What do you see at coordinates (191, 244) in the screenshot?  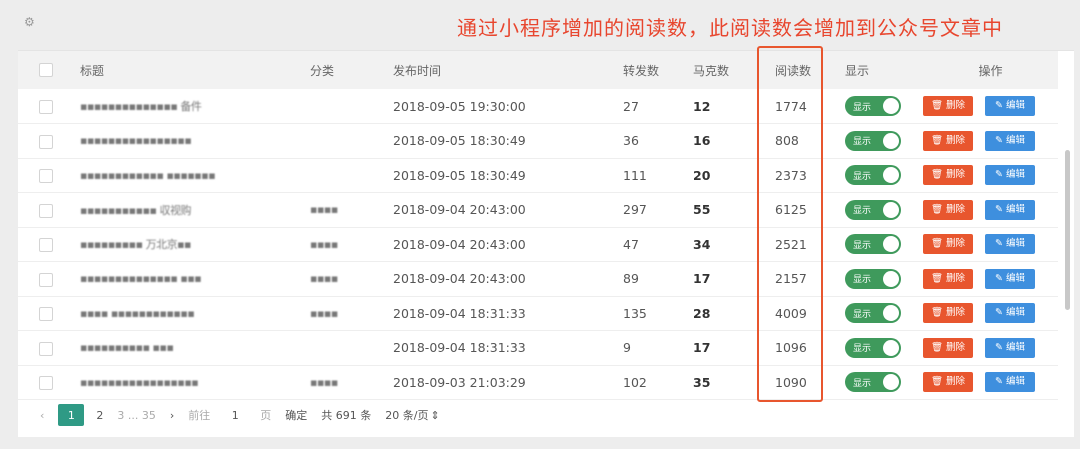 I see `article-title: ▪▪▪▪▪▪▪▪▪ 万北京▪▪` at bounding box center [191, 244].